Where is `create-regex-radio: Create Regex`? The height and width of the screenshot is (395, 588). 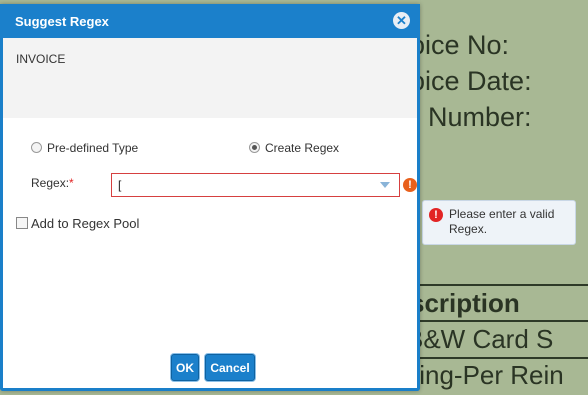
create-regex-radio: Create Regex is located at coordinates (294, 148).